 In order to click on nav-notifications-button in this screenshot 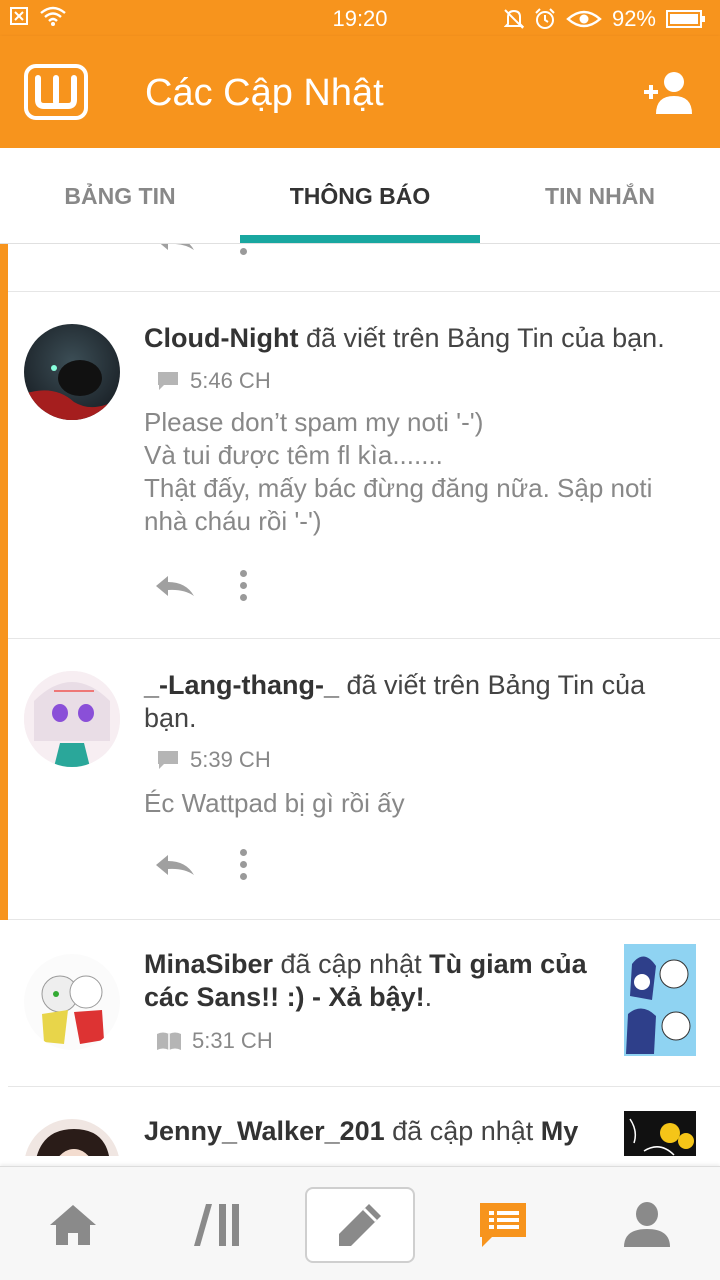, I will do `click(503, 1225)`.